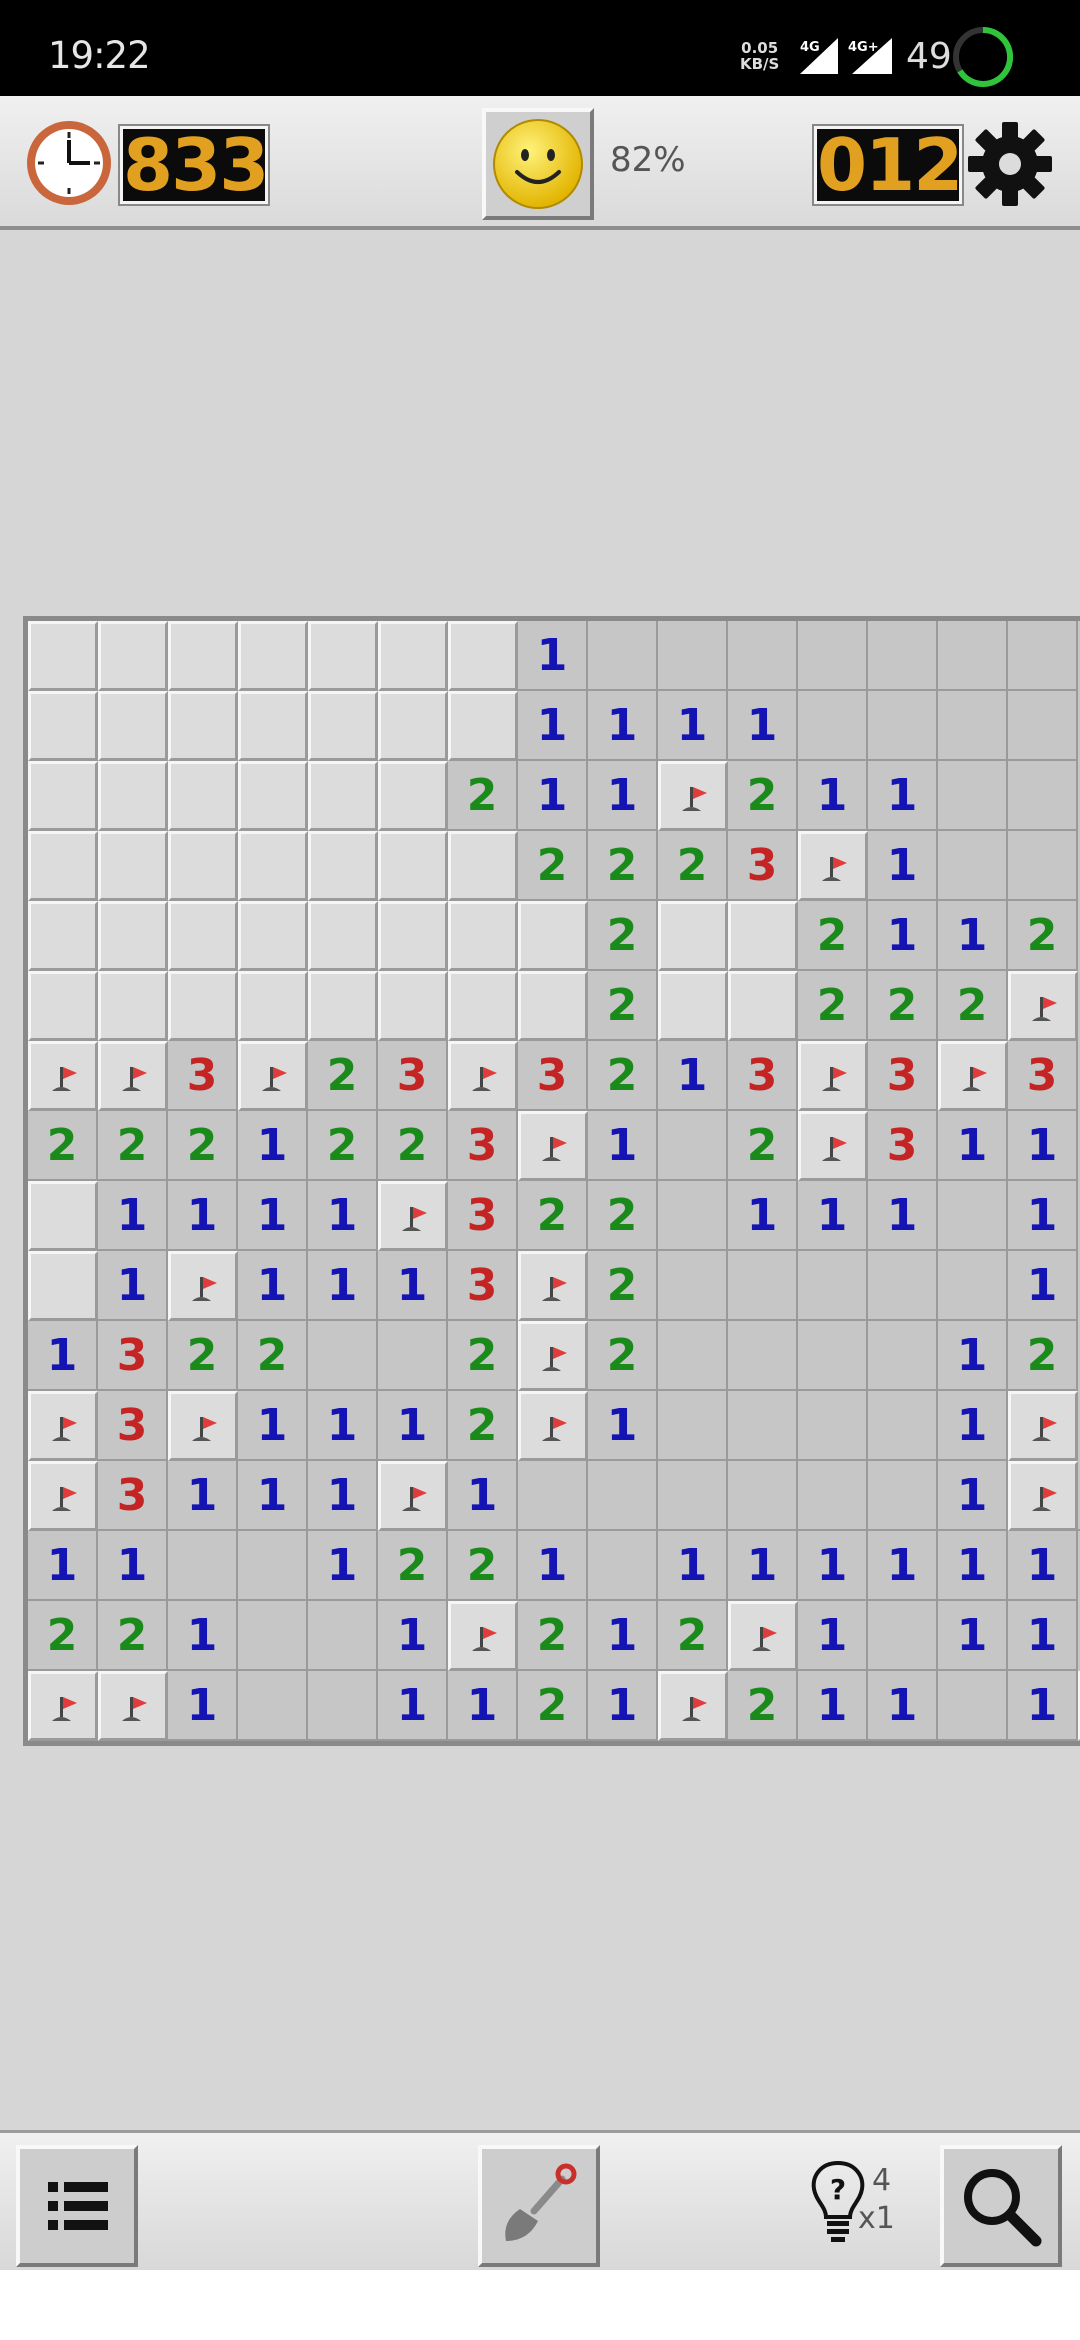 The width and height of the screenshot is (1080, 2340). What do you see at coordinates (77, 2206) in the screenshot?
I see `menu-button` at bounding box center [77, 2206].